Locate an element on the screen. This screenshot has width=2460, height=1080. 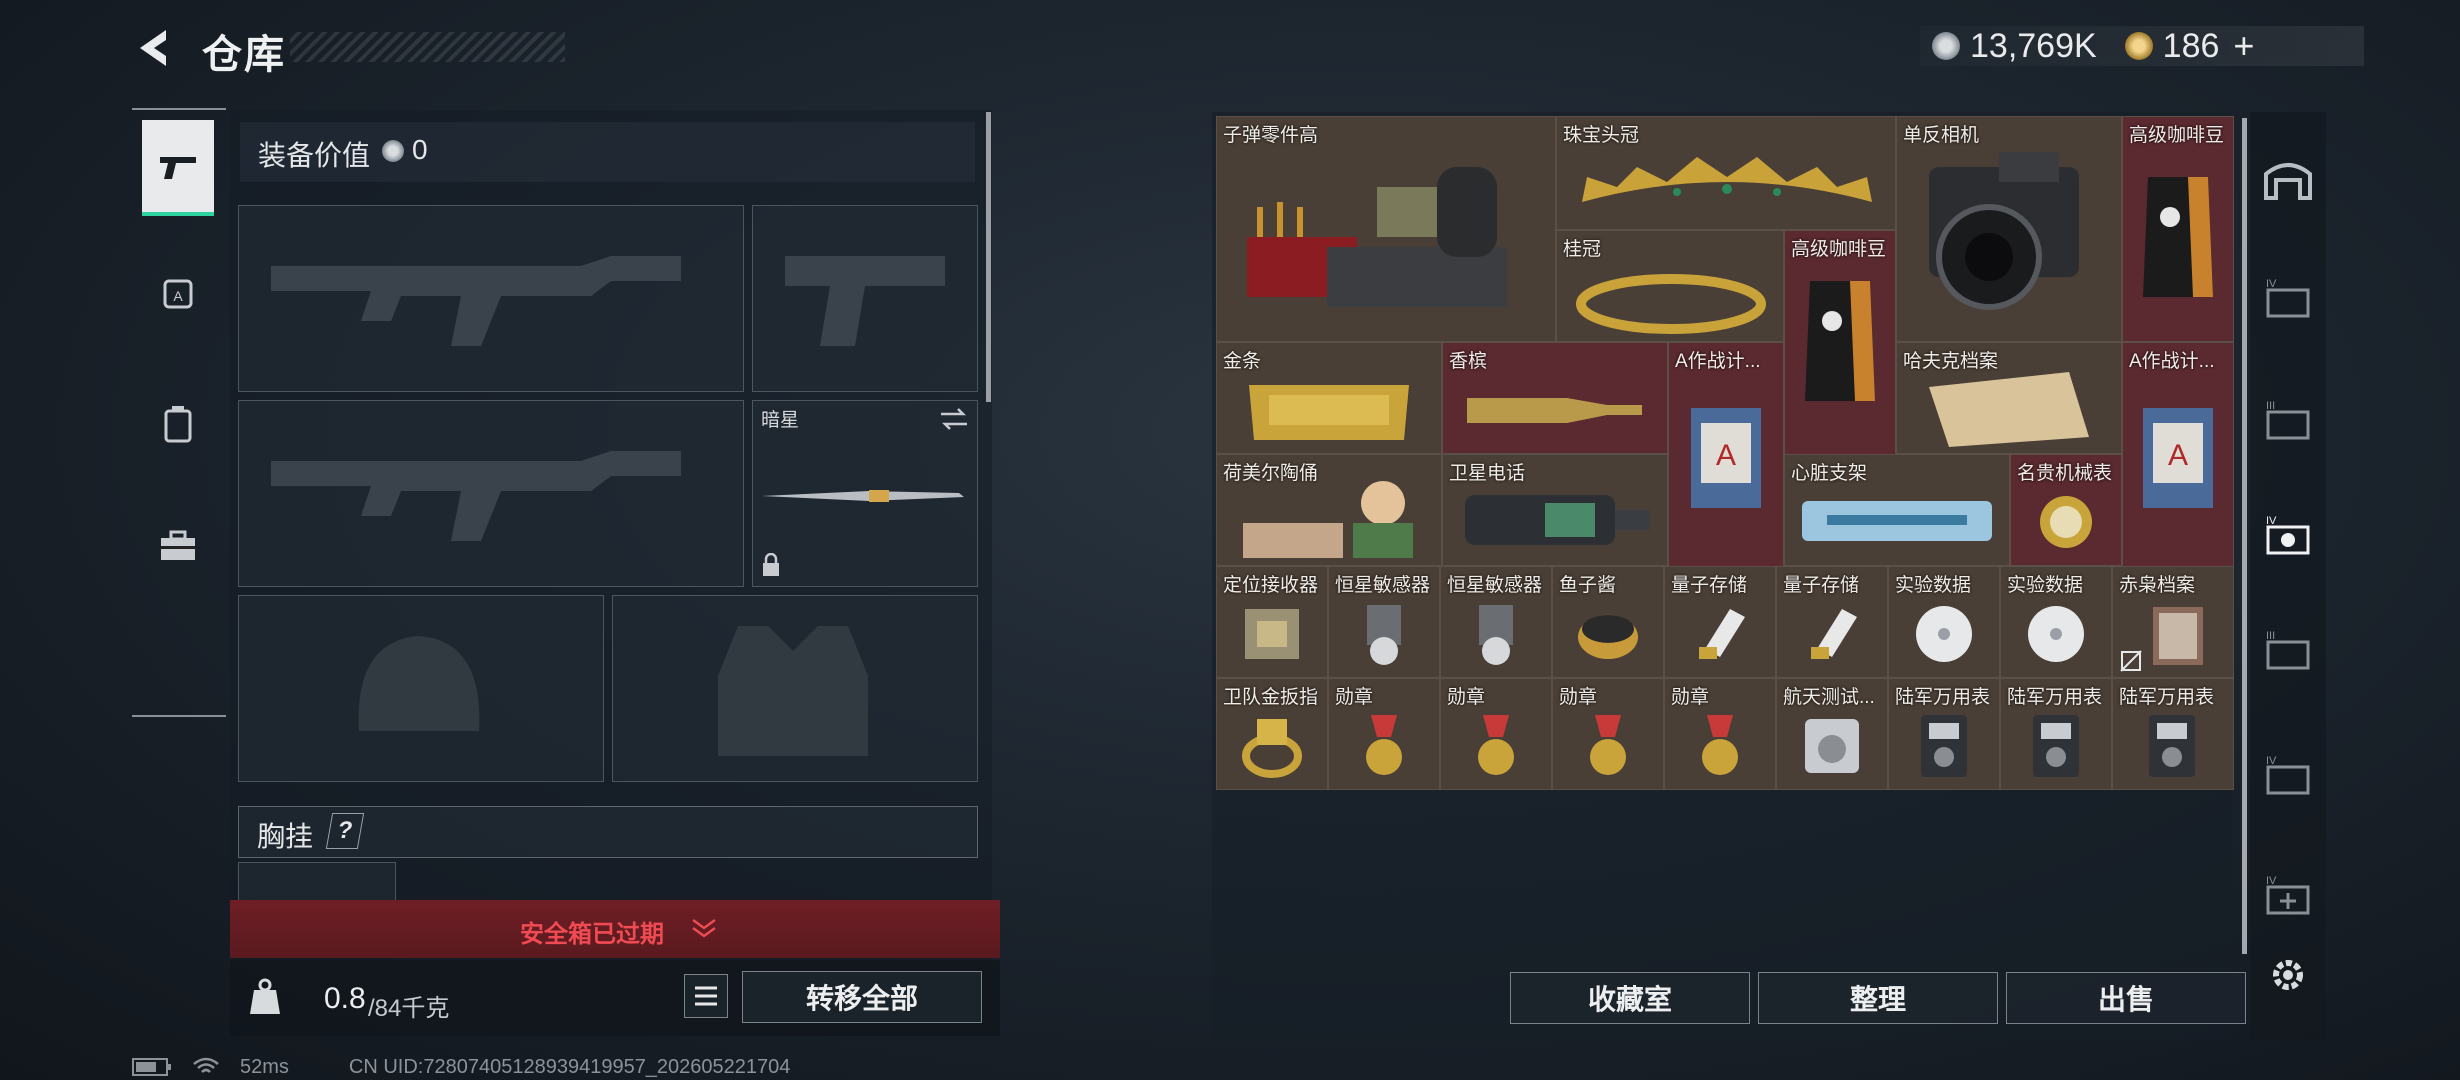
rifle-silhouette-icon is located at coordinates (476, 301).